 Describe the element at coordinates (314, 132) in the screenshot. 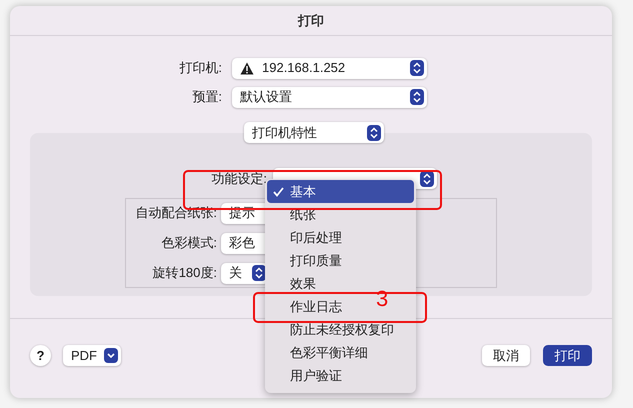

I see `section-popup: 打印机特性` at that location.